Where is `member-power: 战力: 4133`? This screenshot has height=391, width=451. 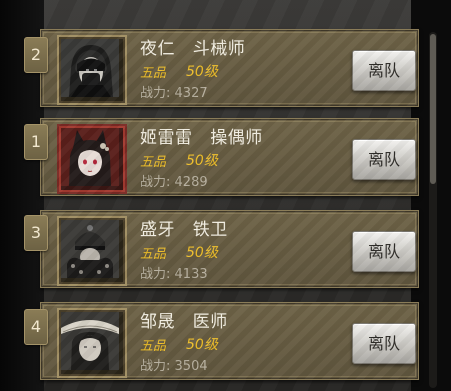
member-power: 战力: 4133 is located at coordinates (174, 274).